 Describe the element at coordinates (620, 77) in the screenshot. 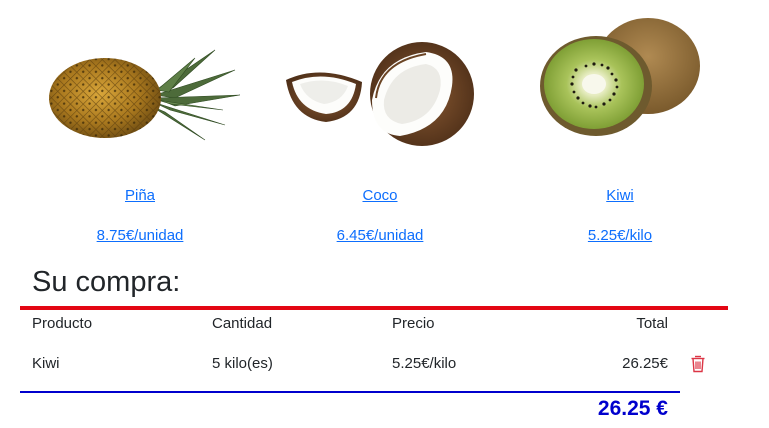

I see `kiwi-image` at that location.